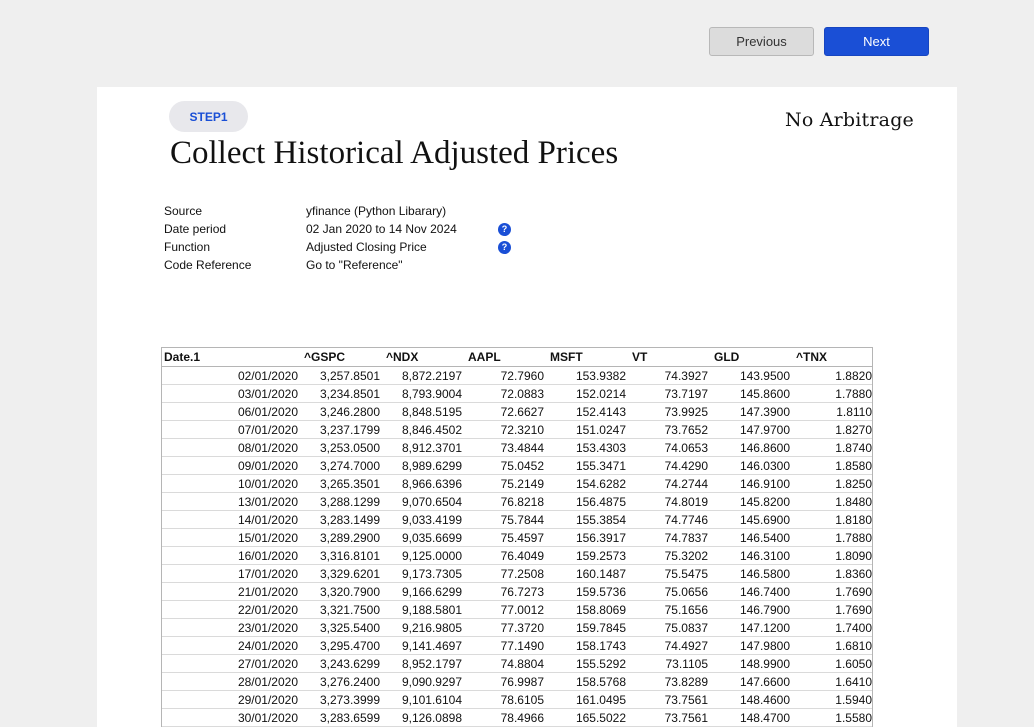  Describe the element at coordinates (671, 429) in the screenshot. I see `price-cell: 73.7652` at that location.